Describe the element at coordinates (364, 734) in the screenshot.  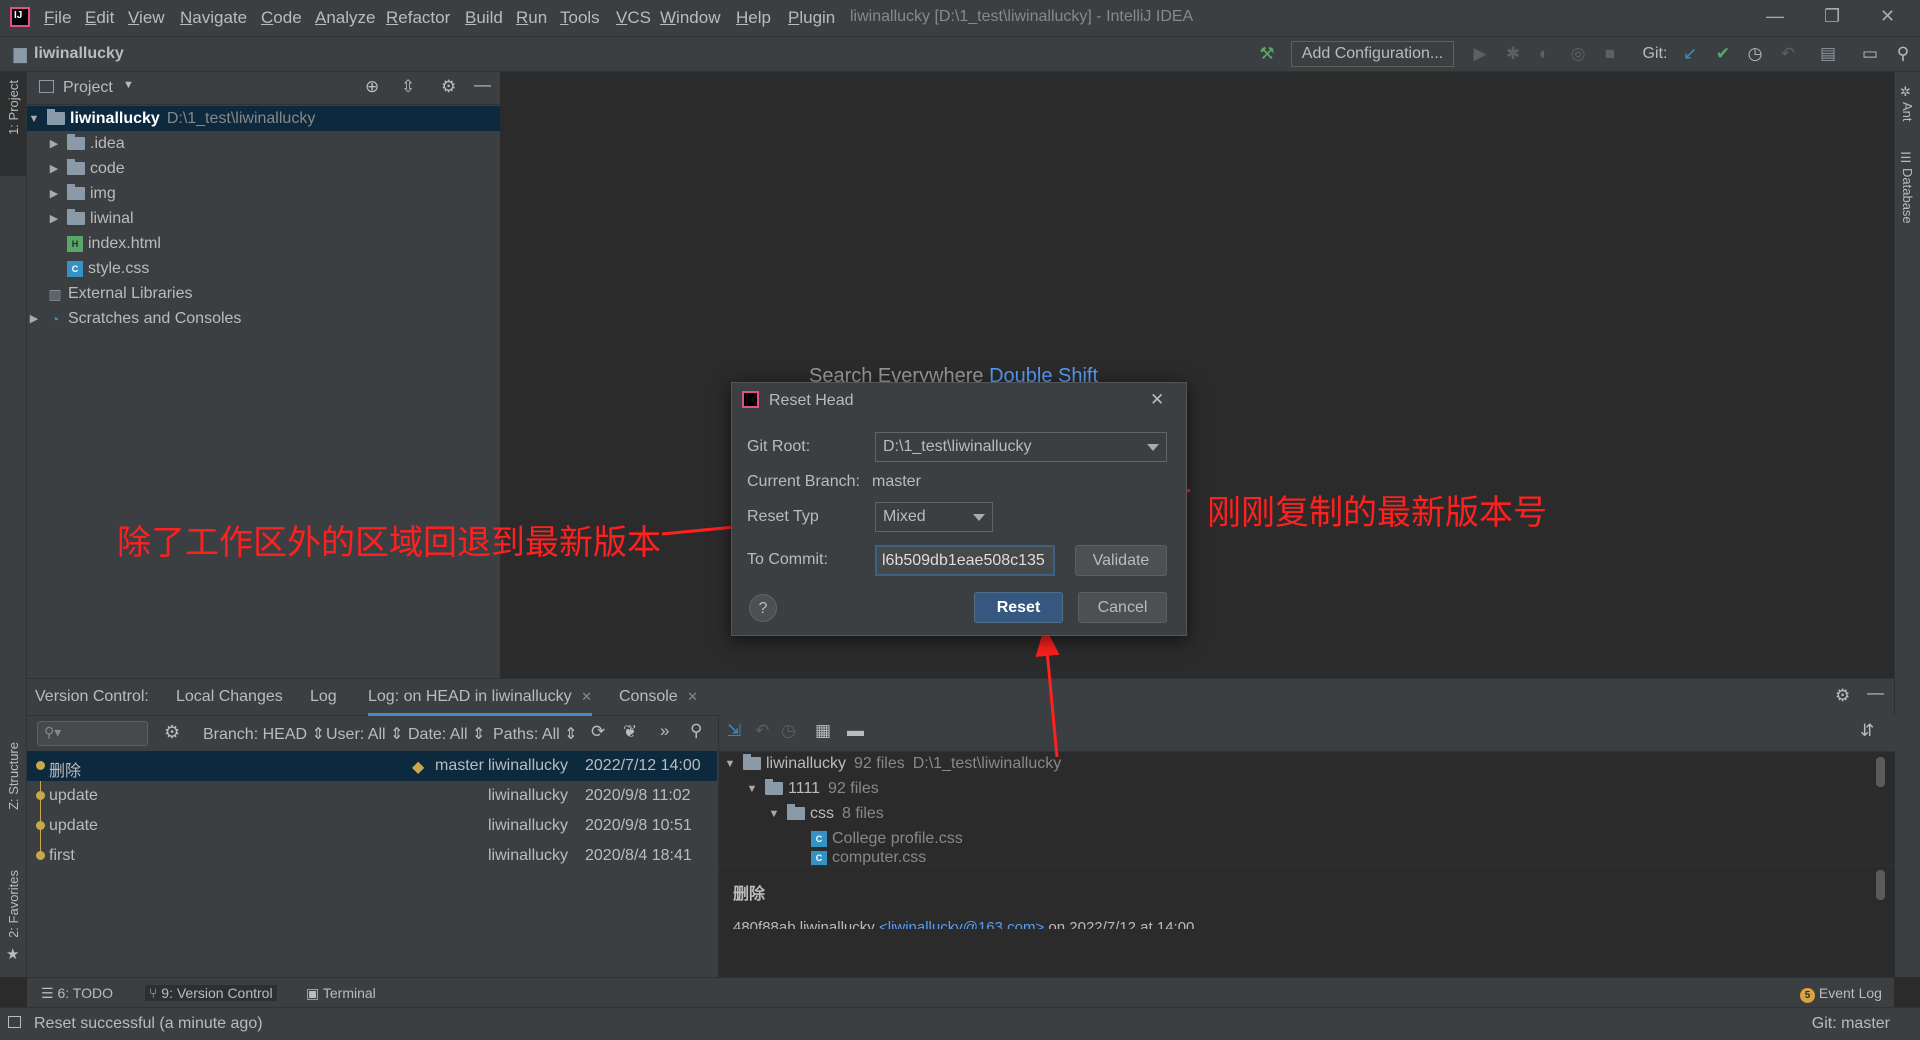
I see `user-filter: User: All ⇕` at that location.